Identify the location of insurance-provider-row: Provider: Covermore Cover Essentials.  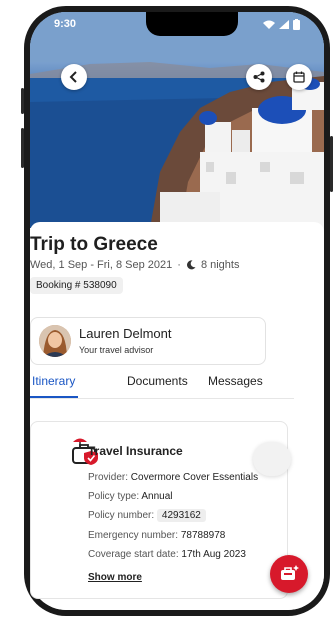
(173, 477).